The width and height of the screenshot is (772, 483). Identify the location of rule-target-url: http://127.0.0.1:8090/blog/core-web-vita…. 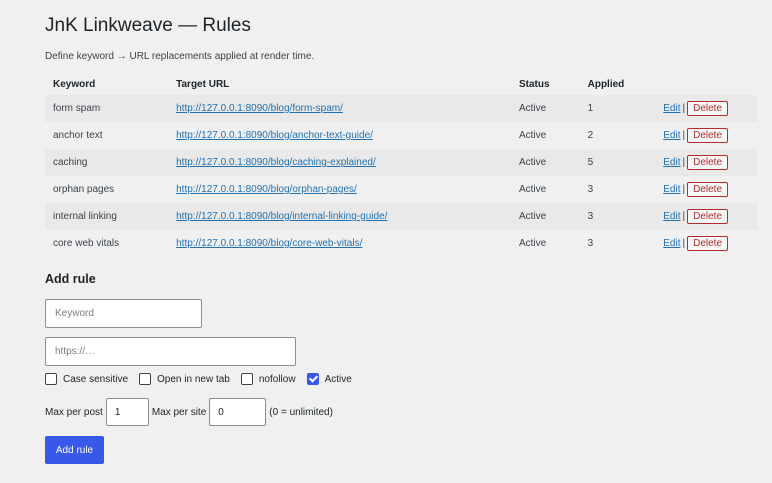
(339, 243).